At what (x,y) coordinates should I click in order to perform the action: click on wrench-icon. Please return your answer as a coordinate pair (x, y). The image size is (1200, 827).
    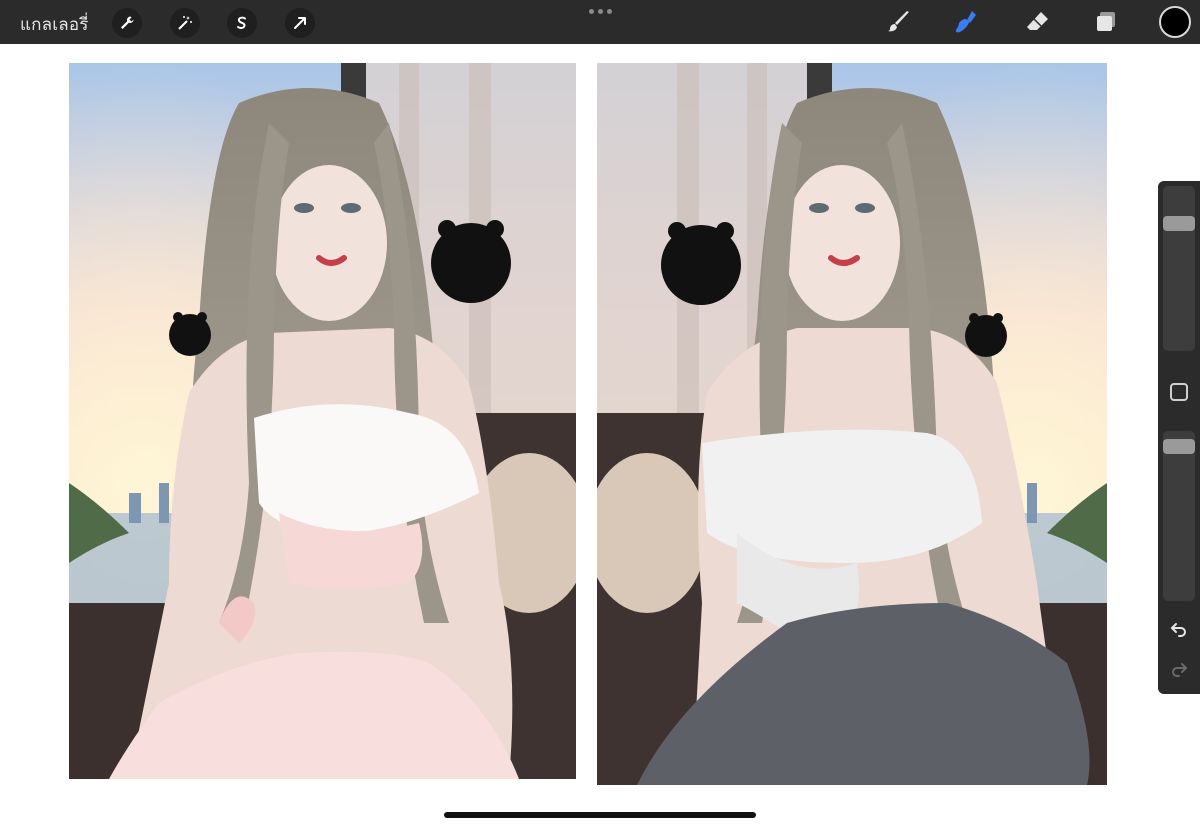
    Looking at the image, I should click on (127, 22).